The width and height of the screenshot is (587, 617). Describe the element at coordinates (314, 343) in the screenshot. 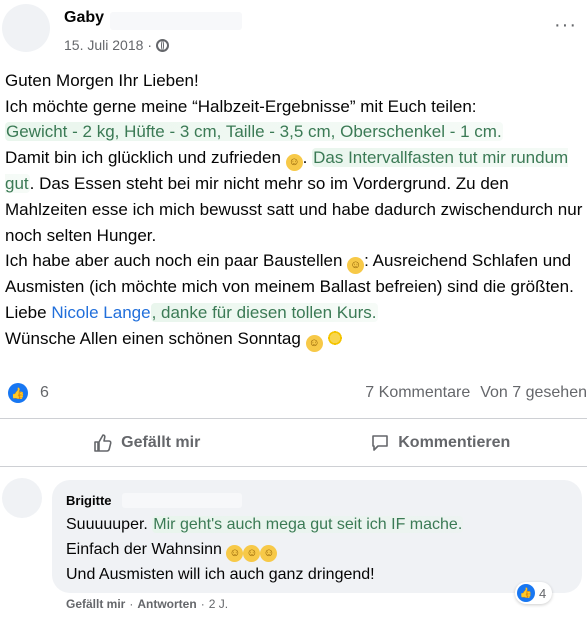

I see `grinning-emoji-icon: ☺` at that location.